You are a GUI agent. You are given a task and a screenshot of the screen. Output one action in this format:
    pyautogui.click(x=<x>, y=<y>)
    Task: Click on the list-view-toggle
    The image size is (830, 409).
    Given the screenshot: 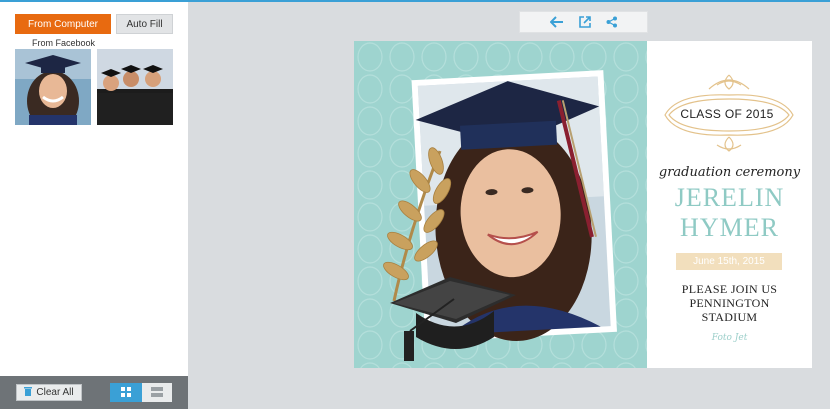 What is the action you would take?
    pyautogui.click(x=157, y=392)
    